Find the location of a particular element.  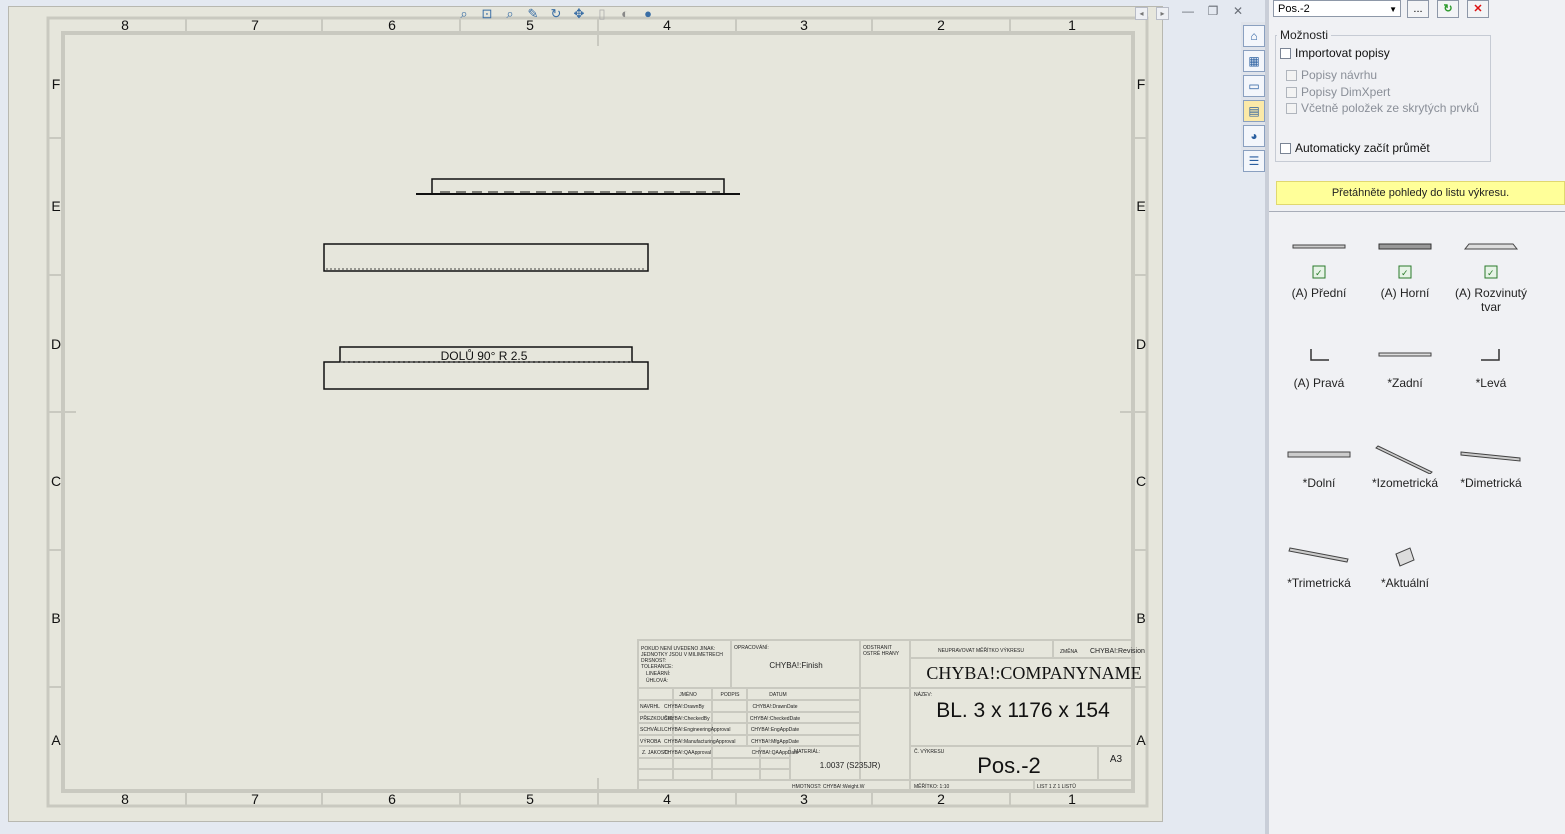

zone-row-left-b: B is located at coordinates (55, 618).